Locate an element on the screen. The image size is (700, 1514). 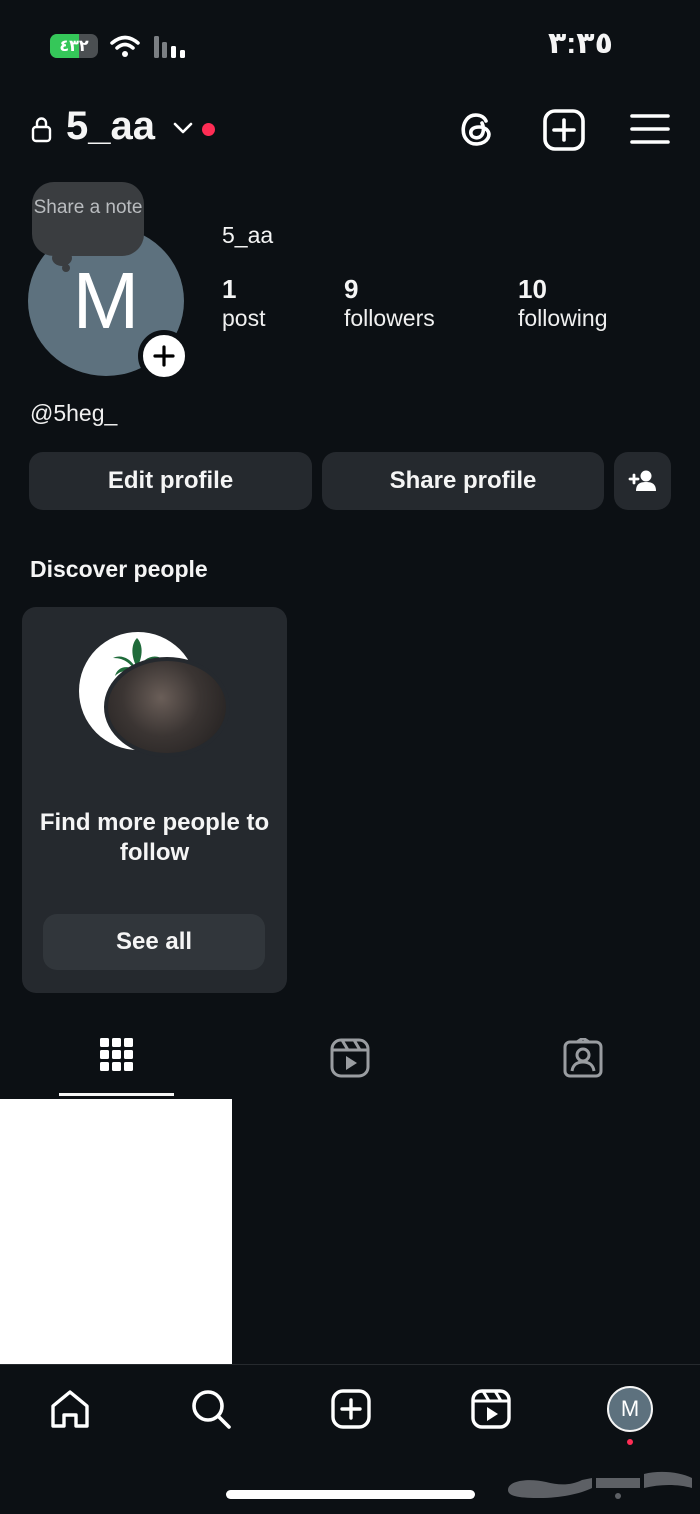
plus-icon is located at coordinates (164, 356).